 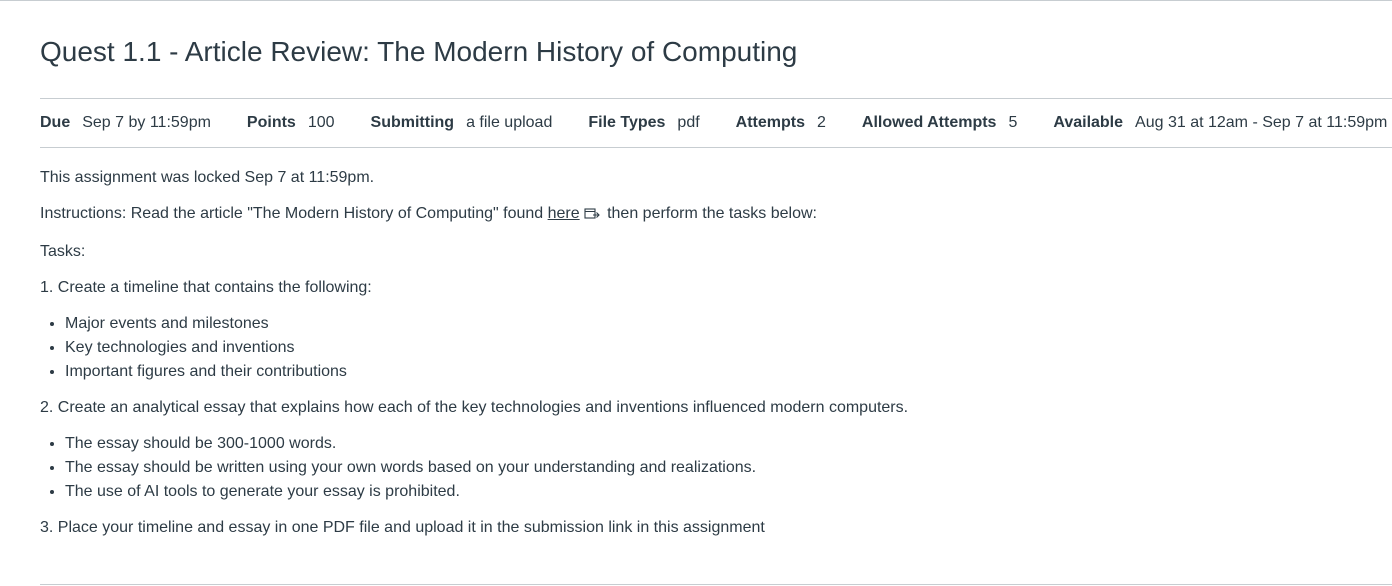 What do you see at coordinates (55, 122) in the screenshot?
I see `detail-due-label: Due` at bounding box center [55, 122].